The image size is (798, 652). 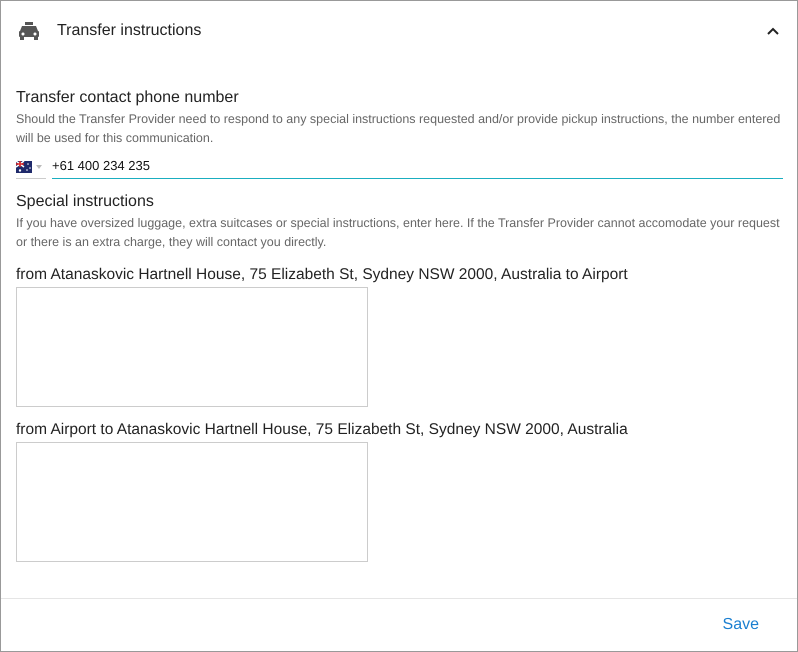 What do you see at coordinates (322, 275) in the screenshot?
I see `trip-label: from Atanaskovic Hartnell House, 75 Elizabeth St, Sydney NSW 2000, Australia to Airport` at bounding box center [322, 275].